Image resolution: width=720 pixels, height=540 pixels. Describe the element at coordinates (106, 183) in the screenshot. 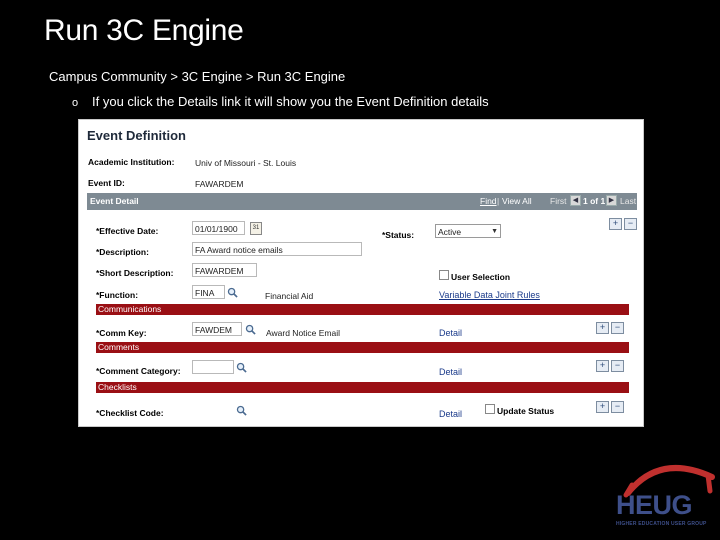

I see `event-id-label: Event ID:` at that location.